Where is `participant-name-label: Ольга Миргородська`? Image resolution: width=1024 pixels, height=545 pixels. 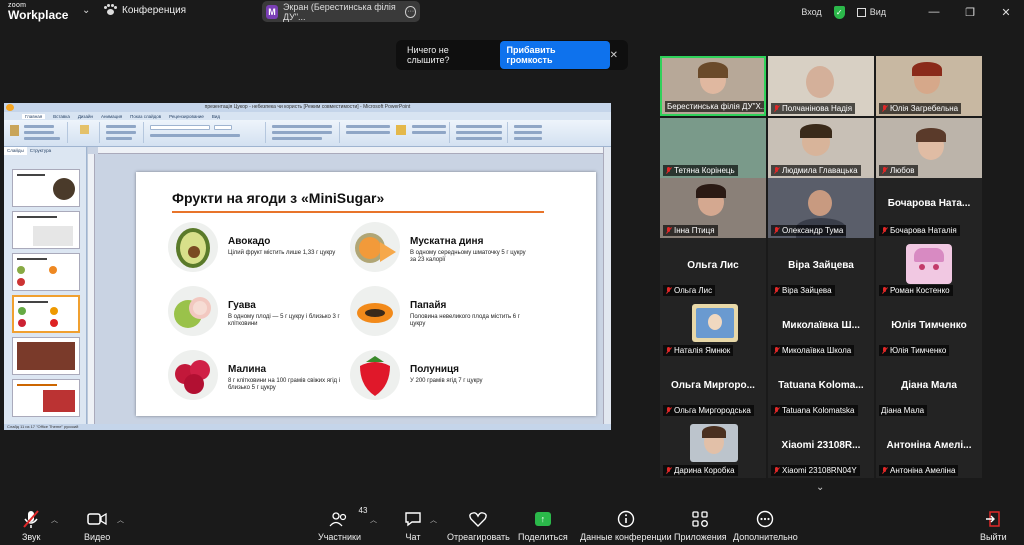 participant-name-label: Ольга Миргородська is located at coordinates (708, 410).